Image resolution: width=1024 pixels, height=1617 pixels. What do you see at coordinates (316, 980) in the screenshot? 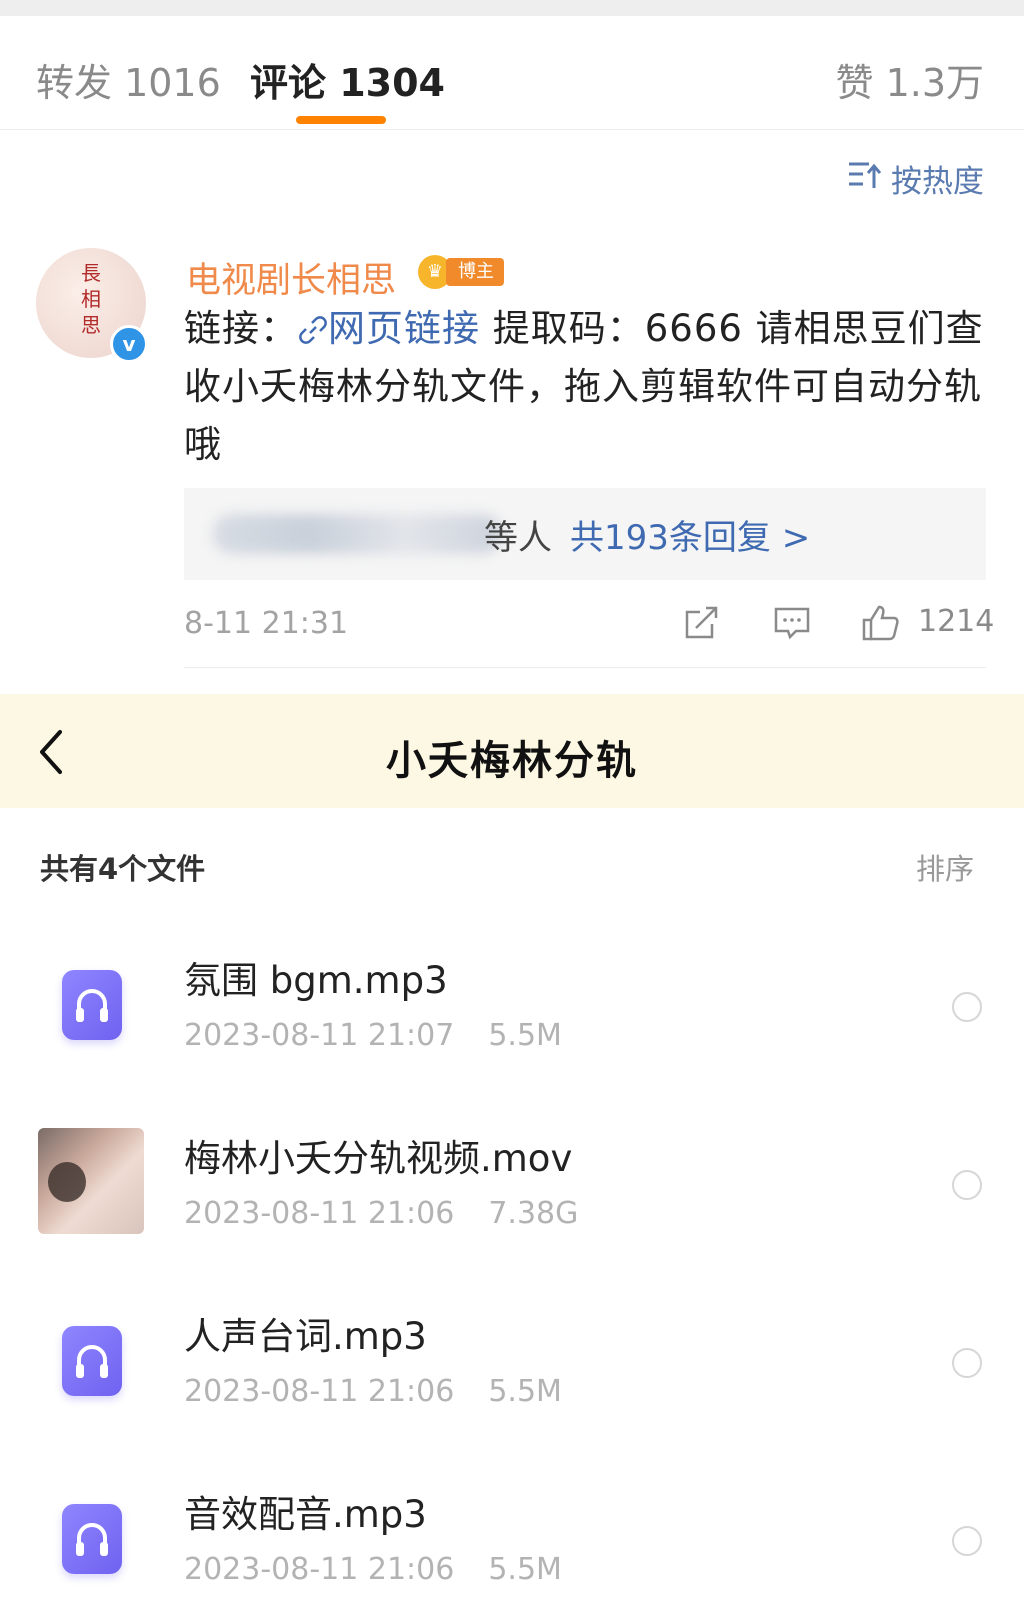
I see `file-name: 氛围 bgm.mp3` at bounding box center [316, 980].